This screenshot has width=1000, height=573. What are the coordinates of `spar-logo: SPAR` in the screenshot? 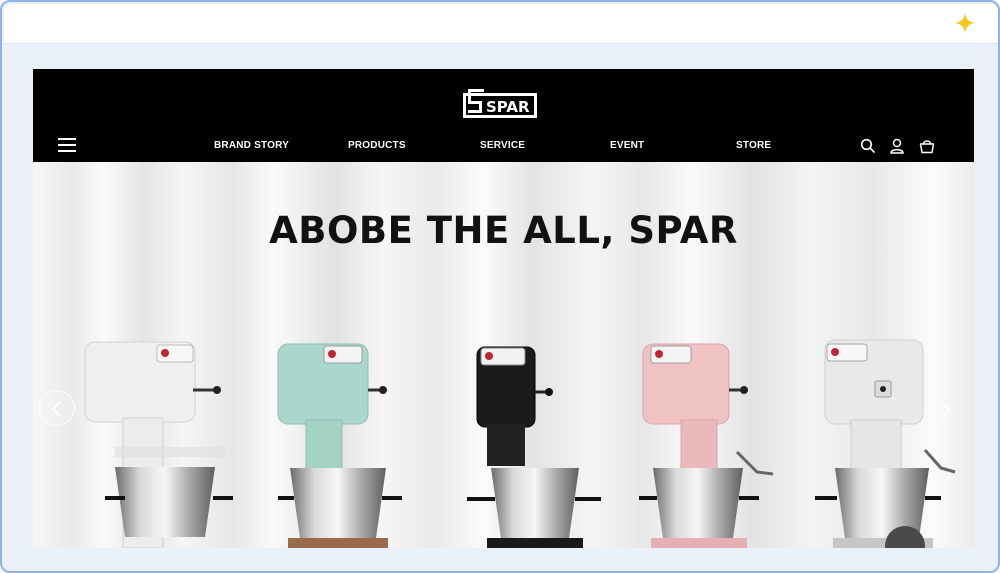 It's located at (500, 103).